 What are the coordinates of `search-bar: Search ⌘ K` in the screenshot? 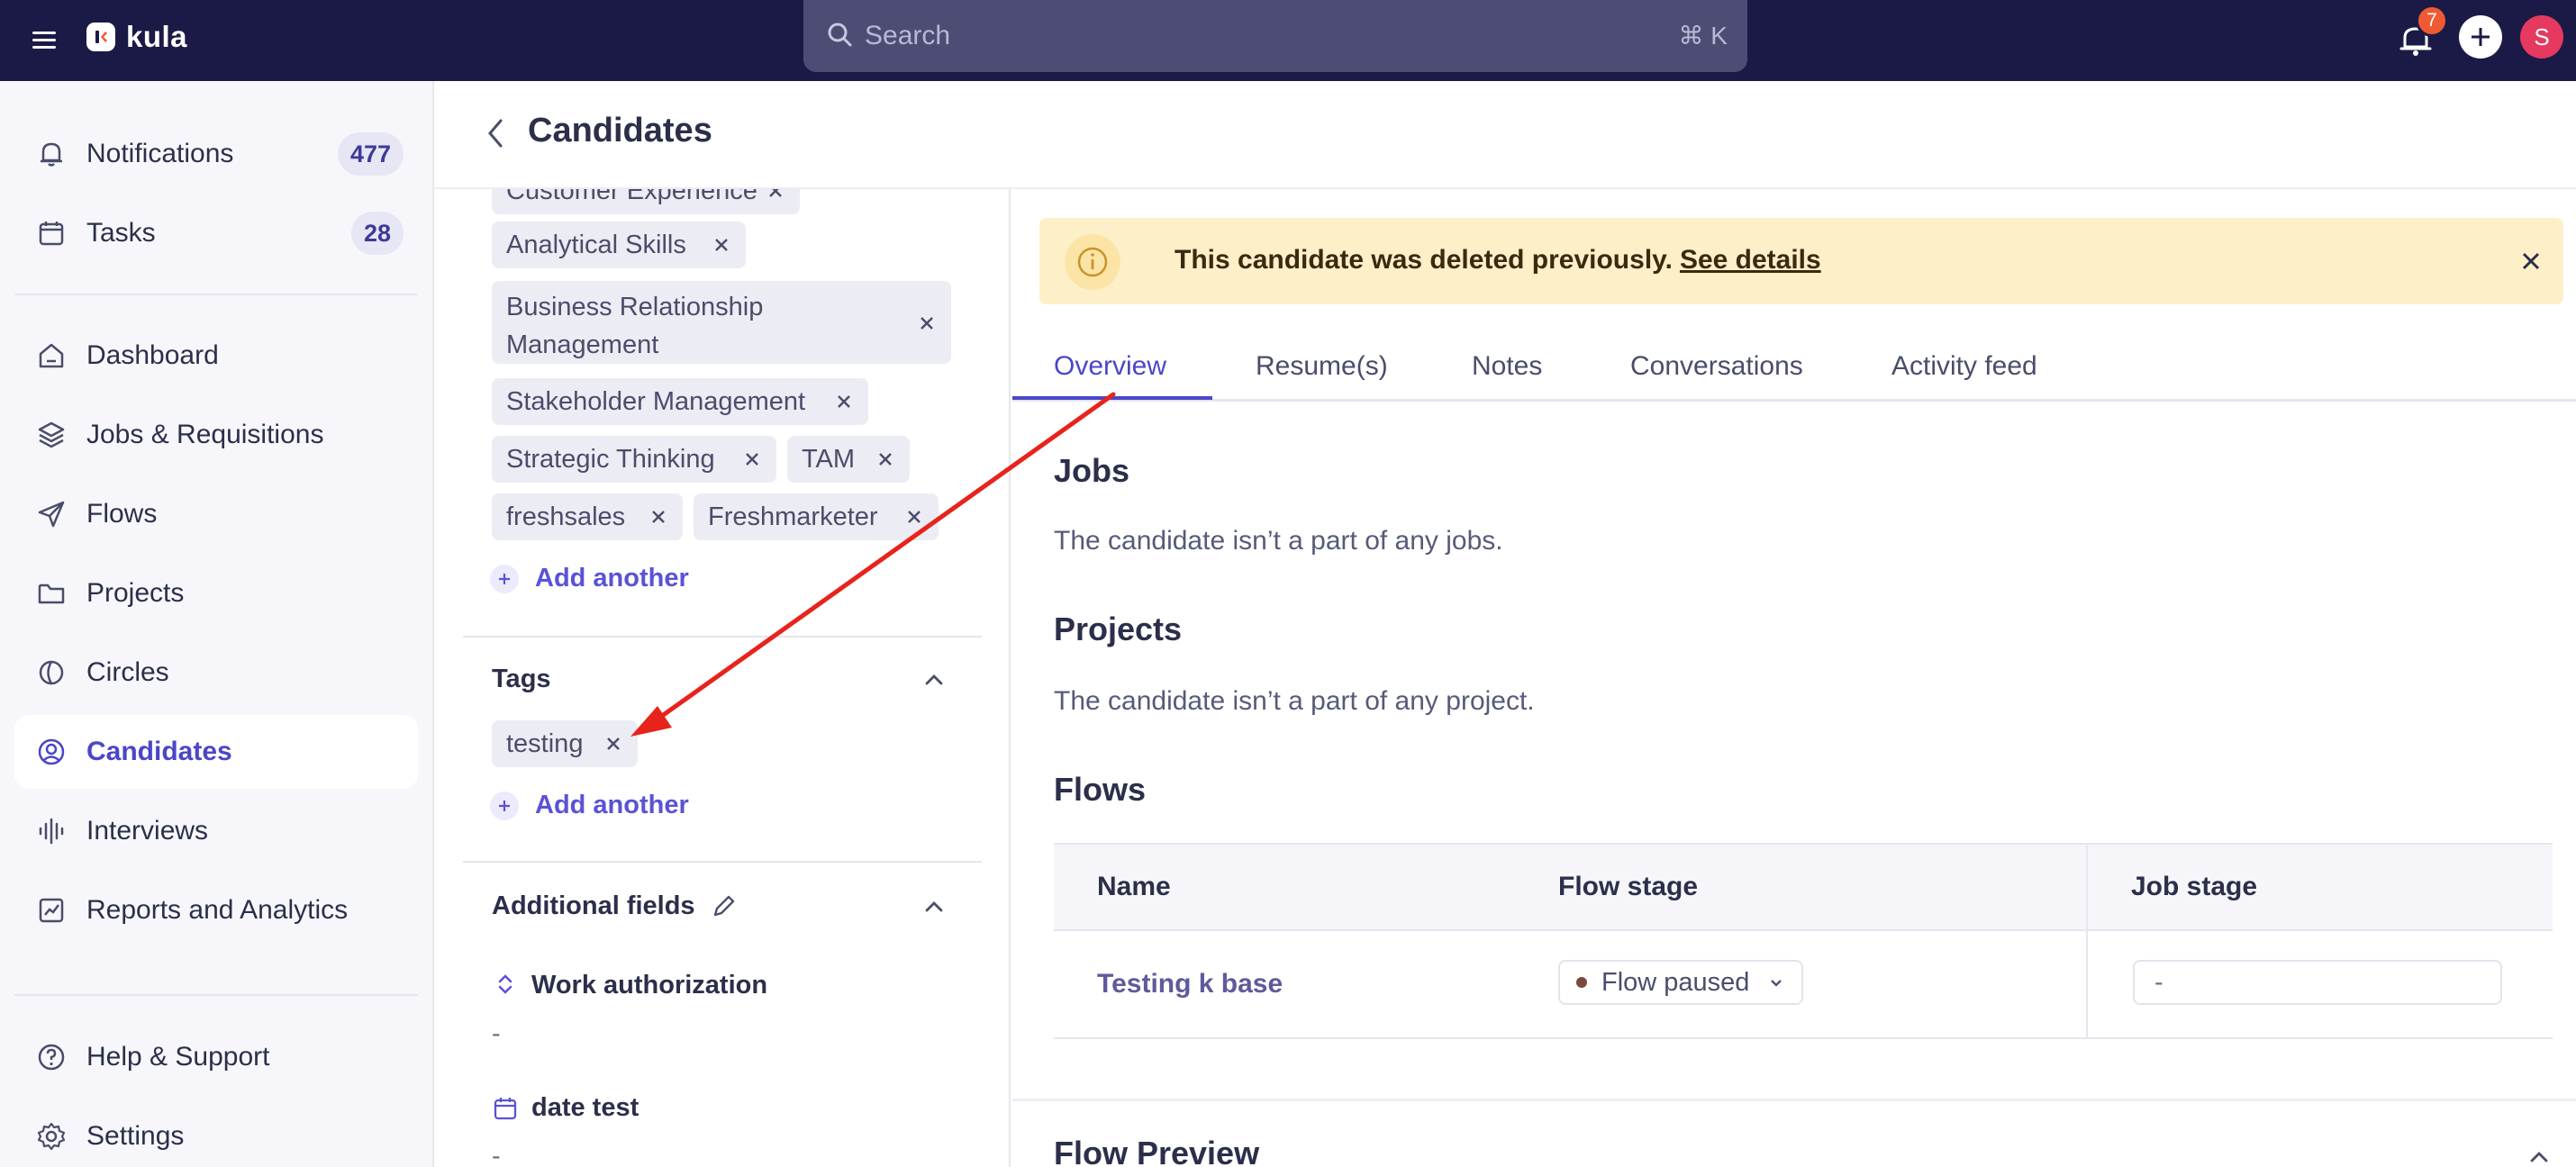 It's located at (1275, 36).